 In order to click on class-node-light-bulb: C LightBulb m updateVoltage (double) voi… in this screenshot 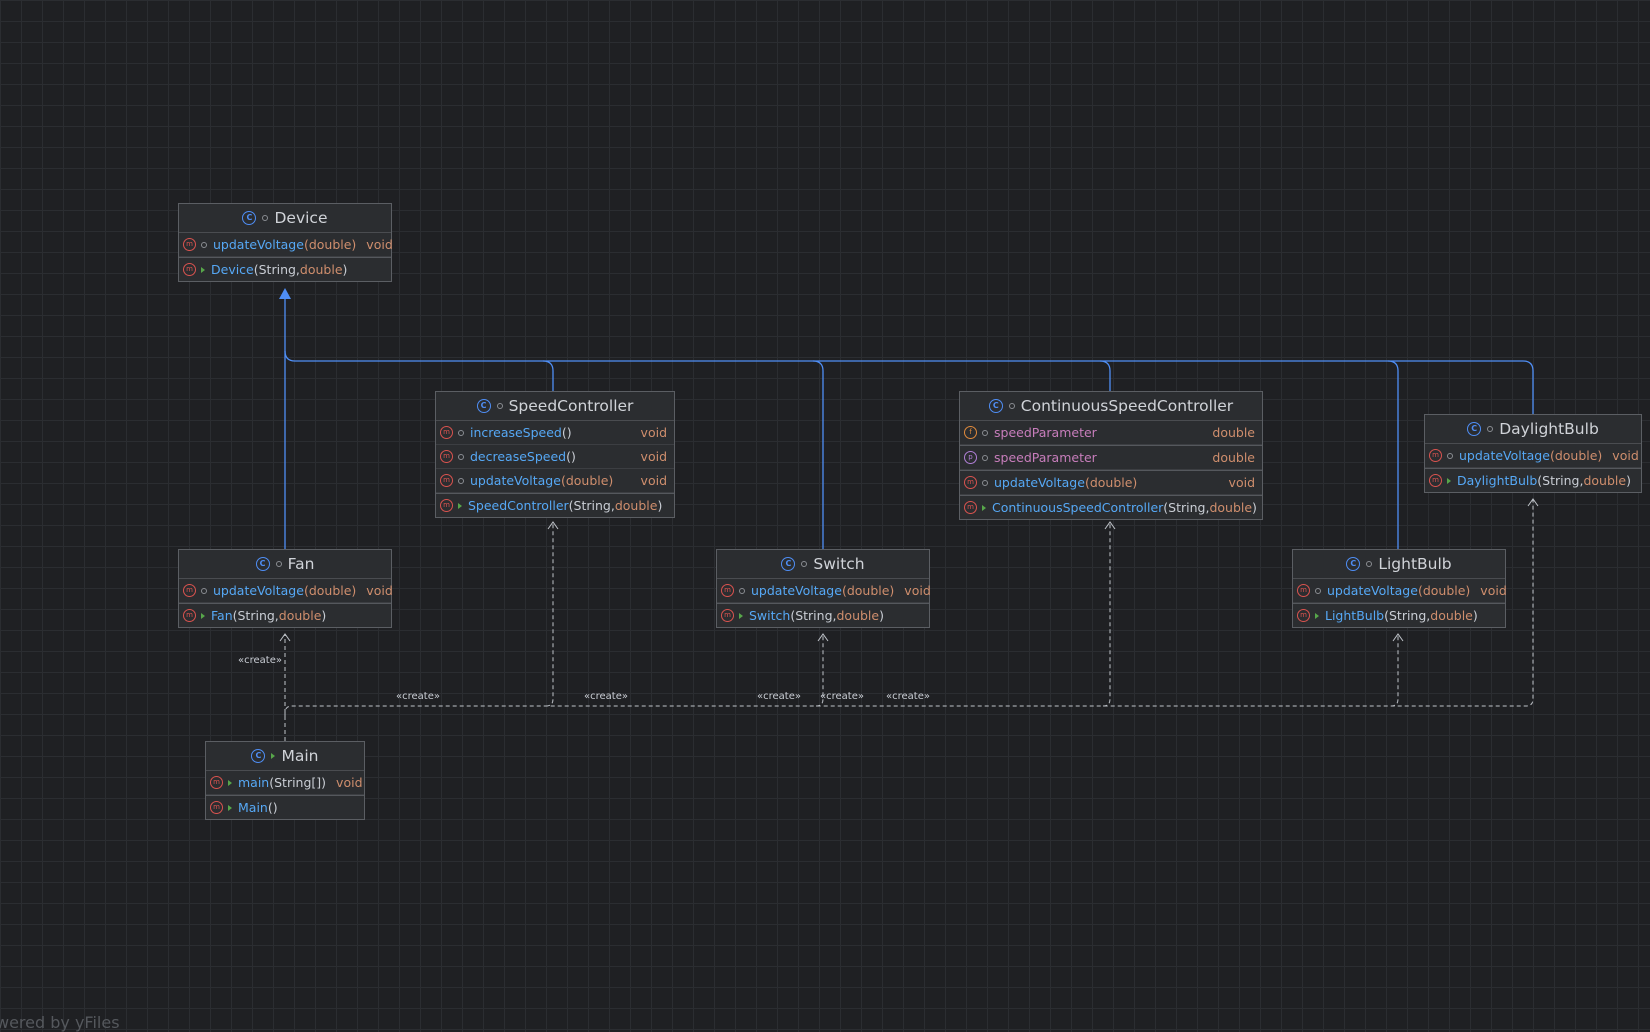, I will do `click(1399, 588)`.